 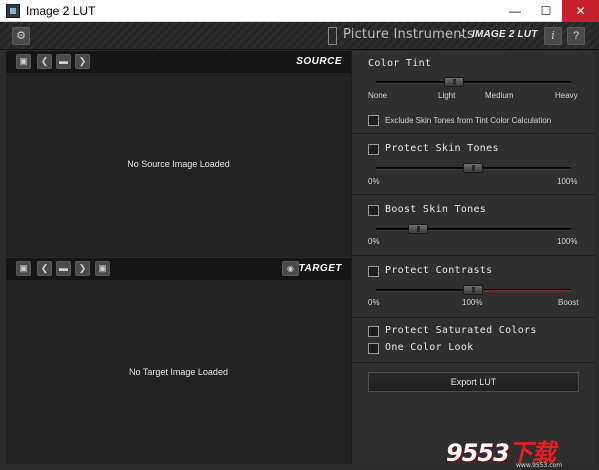 I want to click on color-tint-slider-track, so click(x=473, y=82).